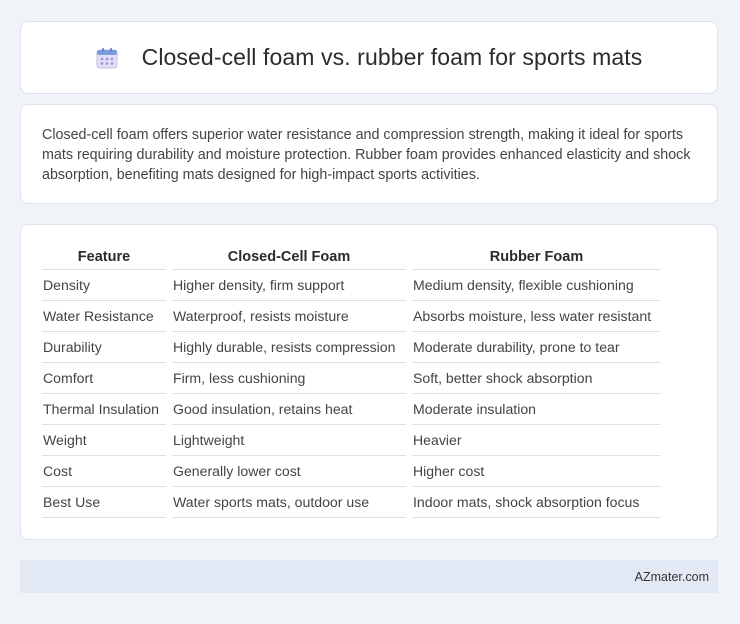  Describe the element at coordinates (289, 439) in the screenshot. I see `closed-cell-cell: Lightweight` at that location.